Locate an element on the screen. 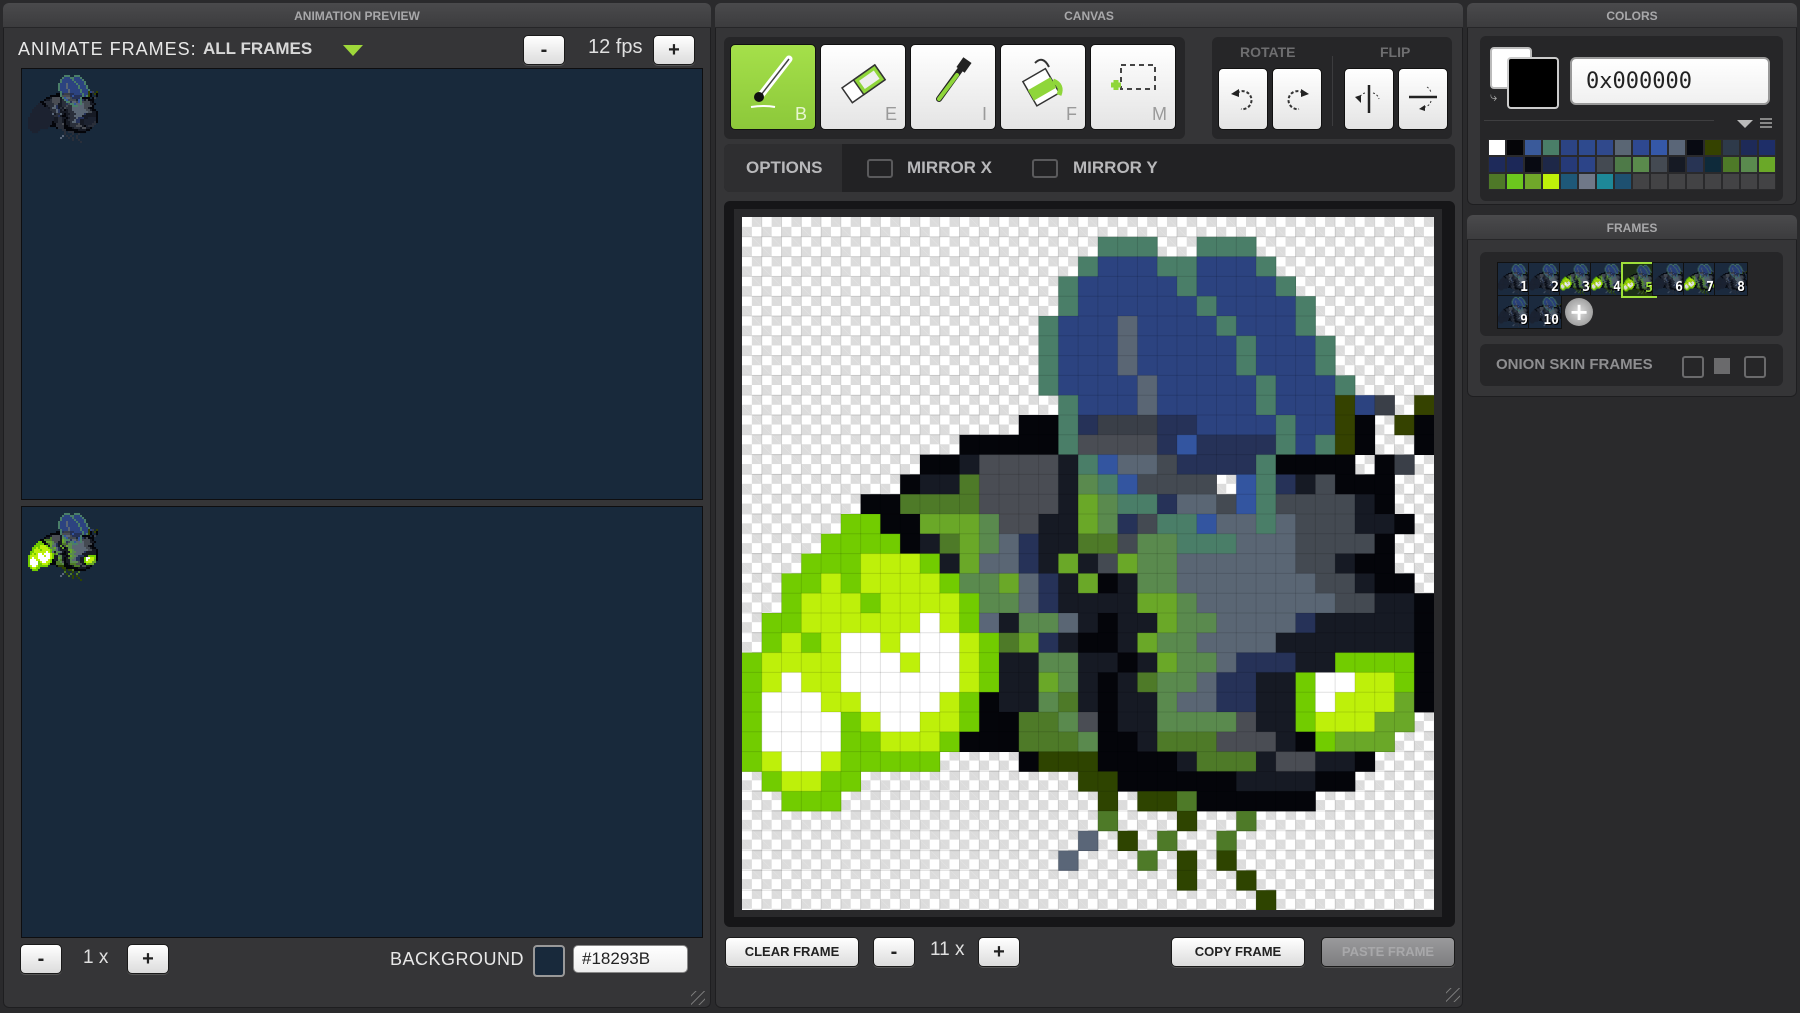 The height and width of the screenshot is (1013, 1800). eraser-tool-button: E is located at coordinates (863, 87).